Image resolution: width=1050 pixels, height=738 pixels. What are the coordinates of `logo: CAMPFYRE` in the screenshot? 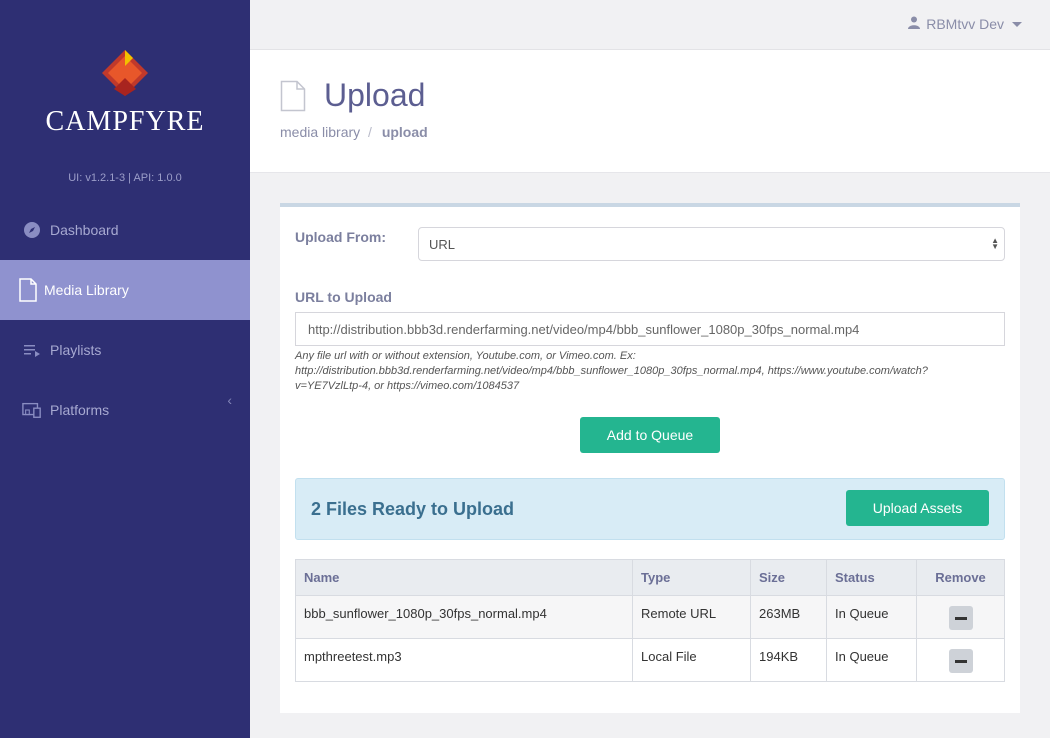 It's located at (125, 93).